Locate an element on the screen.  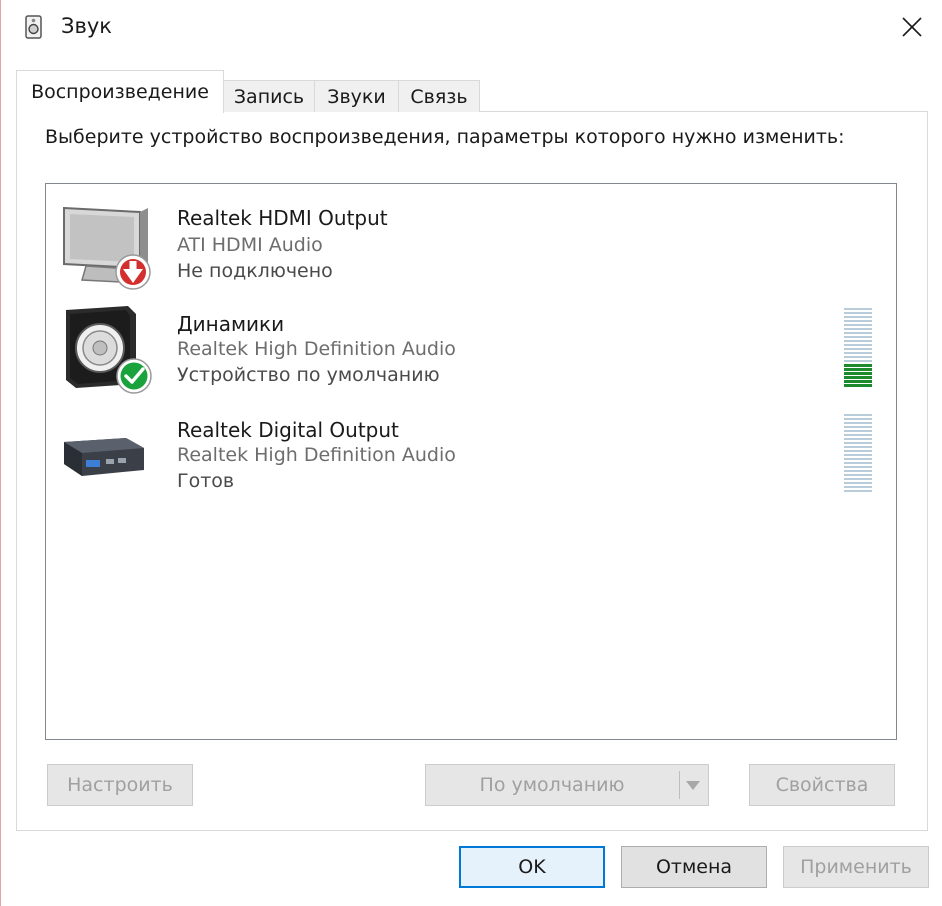
apply-button: Применить is located at coordinates (856, 867).